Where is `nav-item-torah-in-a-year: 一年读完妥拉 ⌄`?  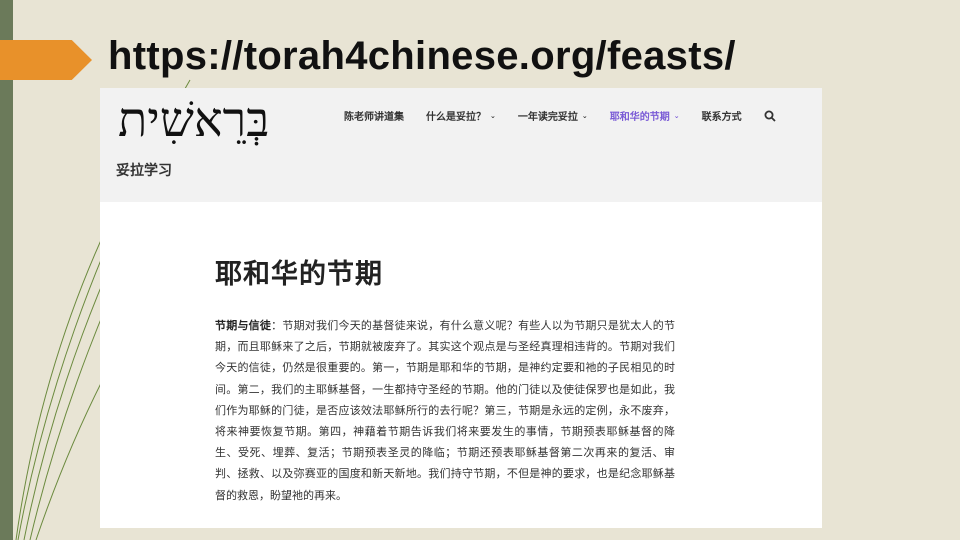 nav-item-torah-in-a-year: 一年读完妥拉 ⌄ is located at coordinates (552, 116).